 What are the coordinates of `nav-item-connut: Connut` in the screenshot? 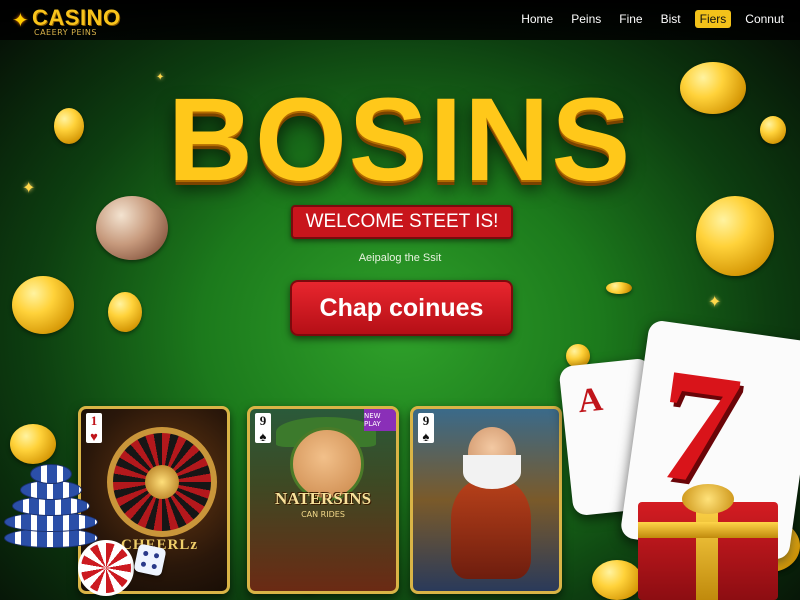 It's located at (764, 19).